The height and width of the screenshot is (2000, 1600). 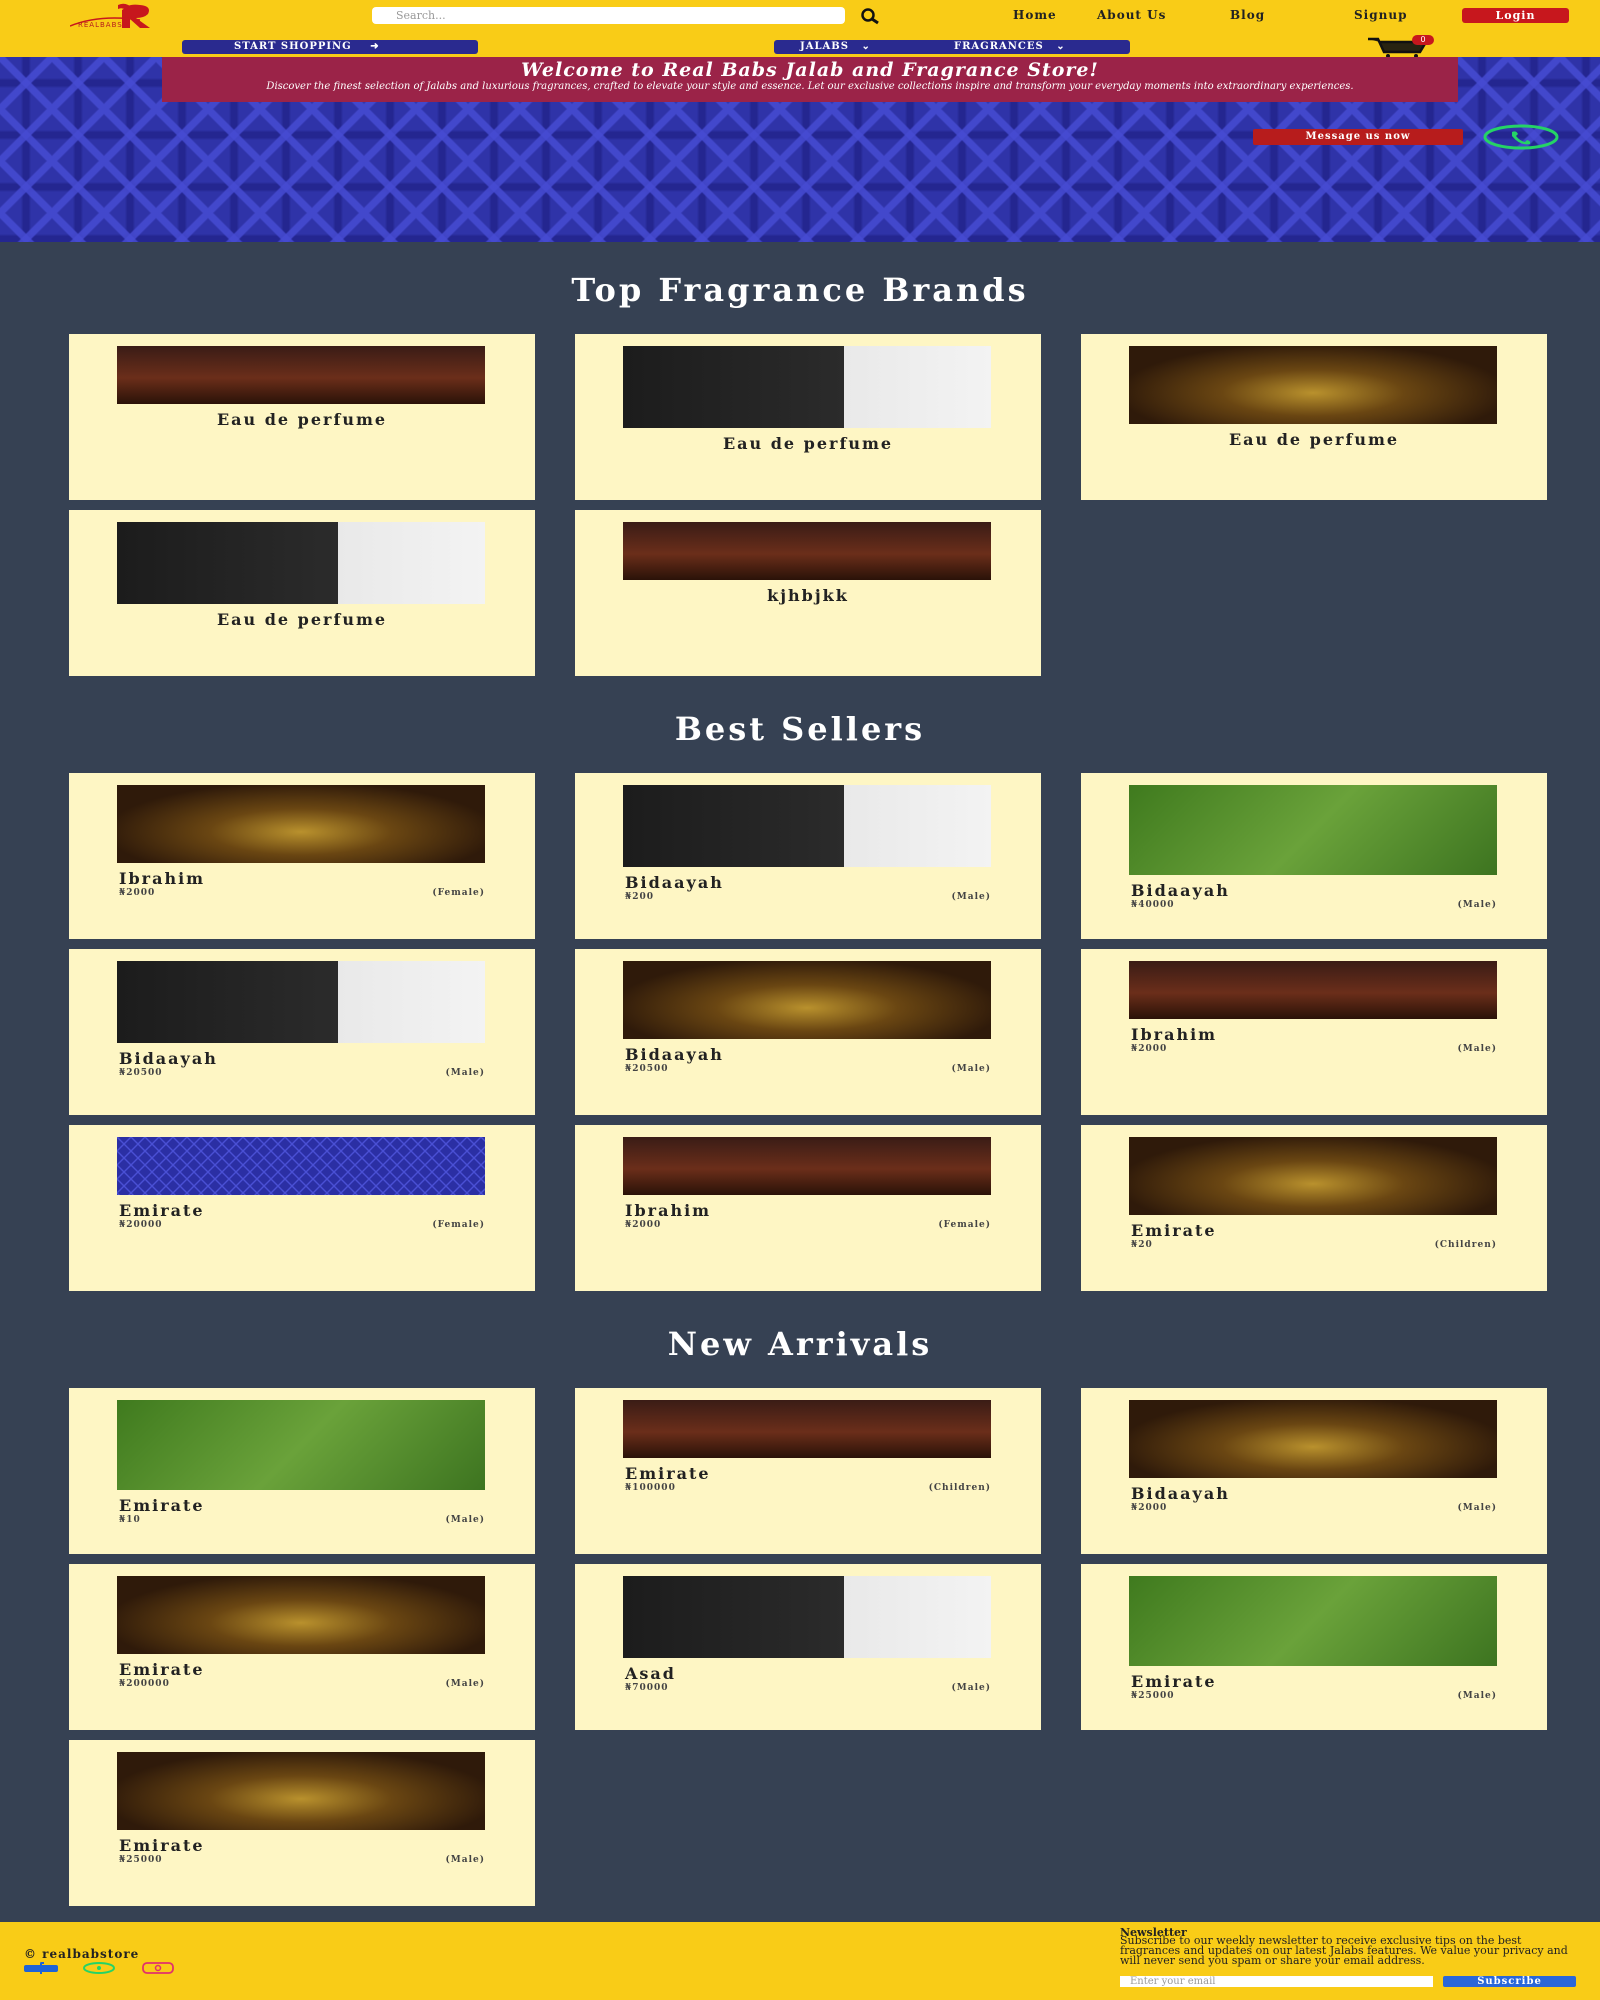 I want to click on product-name: Ibrahim, so click(x=668, y=1210).